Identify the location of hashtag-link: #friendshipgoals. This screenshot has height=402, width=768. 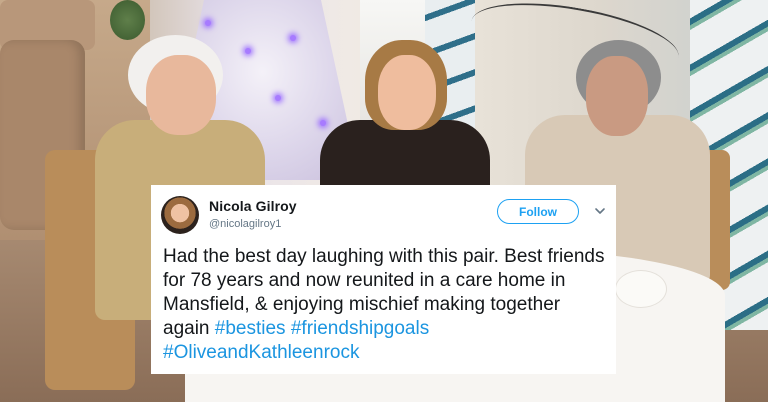
(360, 328).